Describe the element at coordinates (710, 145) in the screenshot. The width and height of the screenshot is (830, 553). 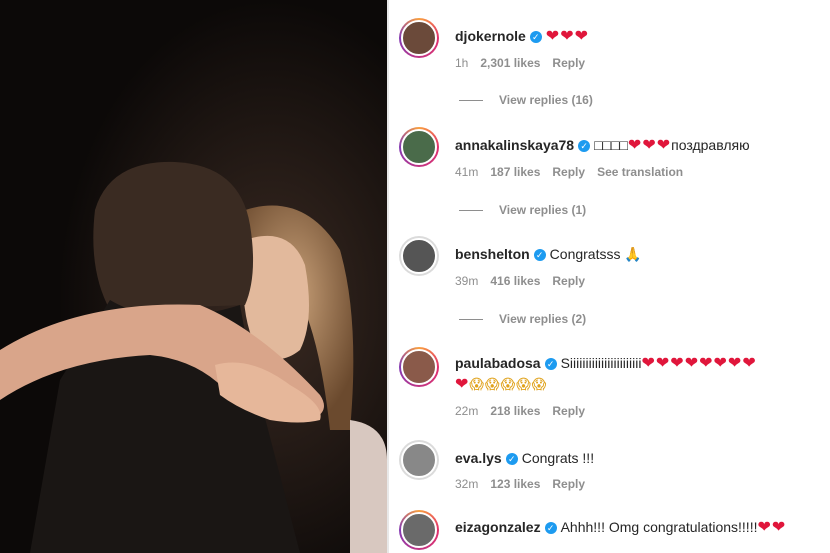
I see `comment-text-after: поздравляю` at that location.